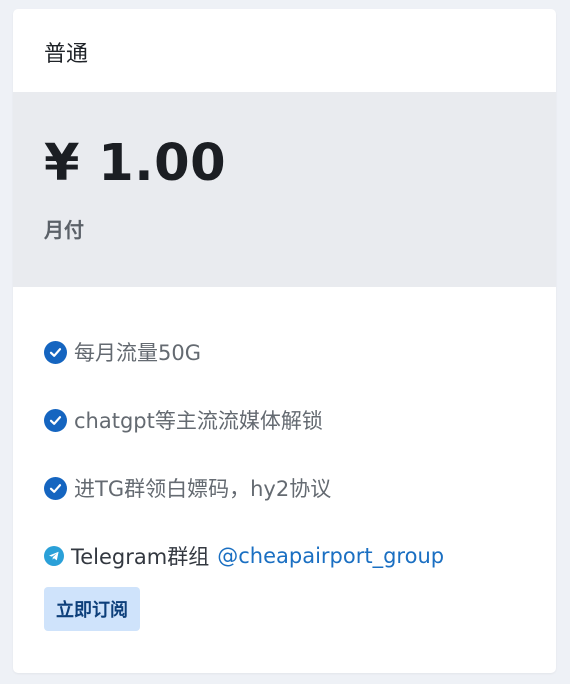  I want to click on telegram-label: Telegram群组, so click(140, 557).